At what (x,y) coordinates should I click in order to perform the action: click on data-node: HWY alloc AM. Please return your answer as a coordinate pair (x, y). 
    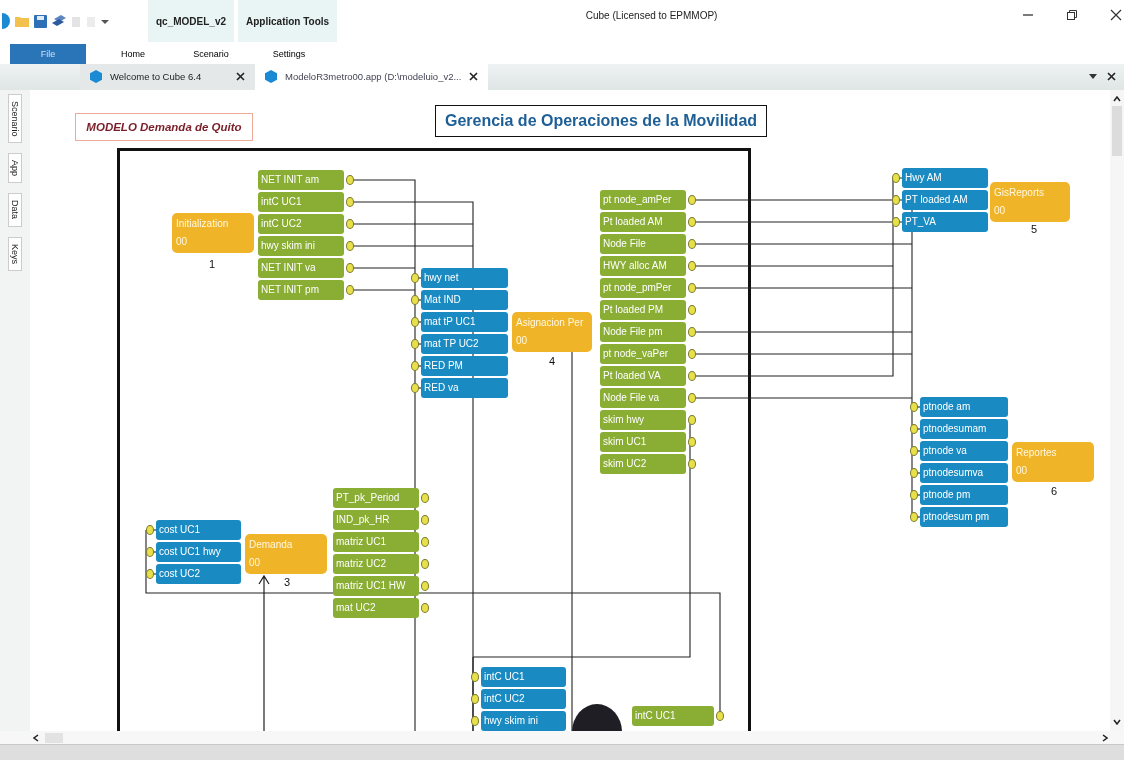
    Looking at the image, I should click on (643, 265).